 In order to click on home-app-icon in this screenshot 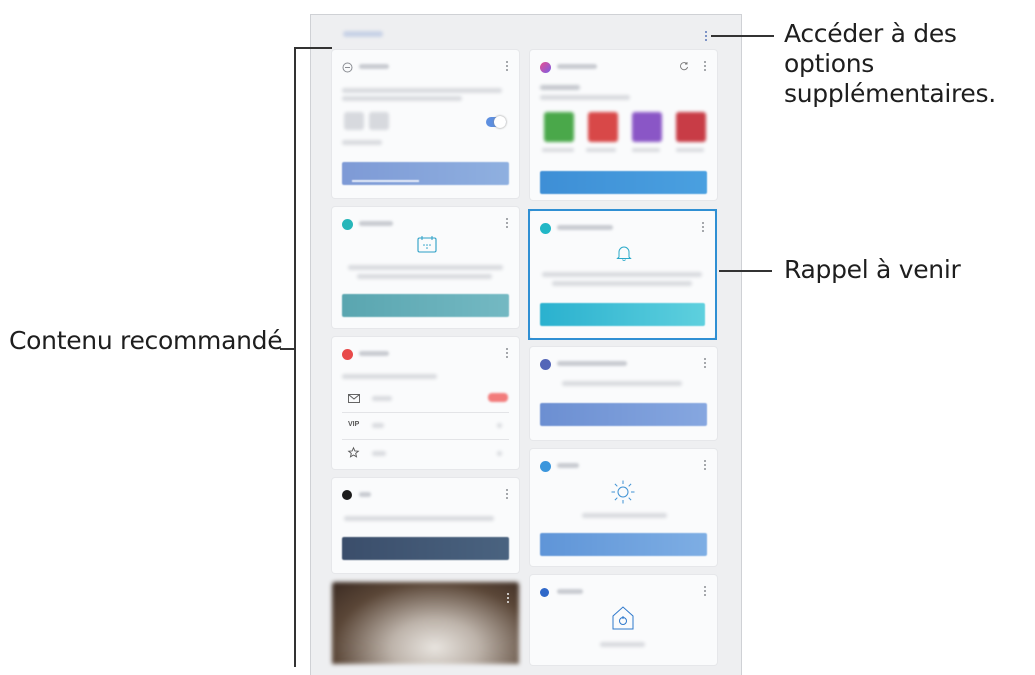, I will do `click(544, 592)`.